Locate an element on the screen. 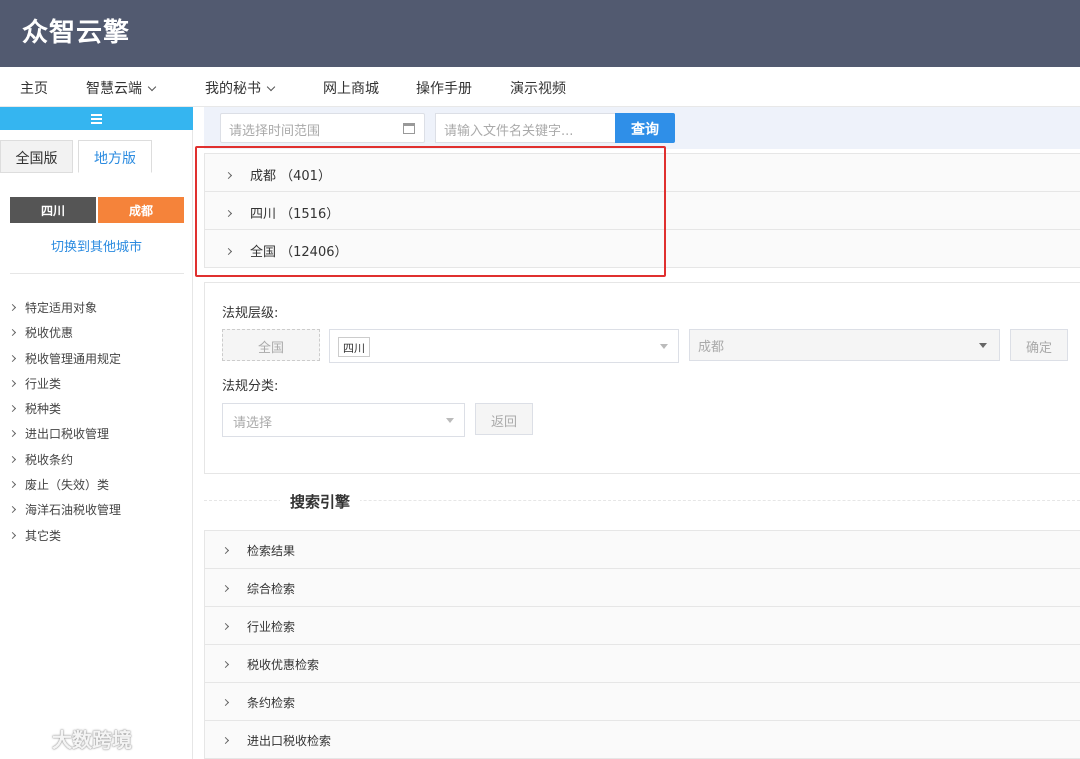  province-tag: 四川 is located at coordinates (354, 347).